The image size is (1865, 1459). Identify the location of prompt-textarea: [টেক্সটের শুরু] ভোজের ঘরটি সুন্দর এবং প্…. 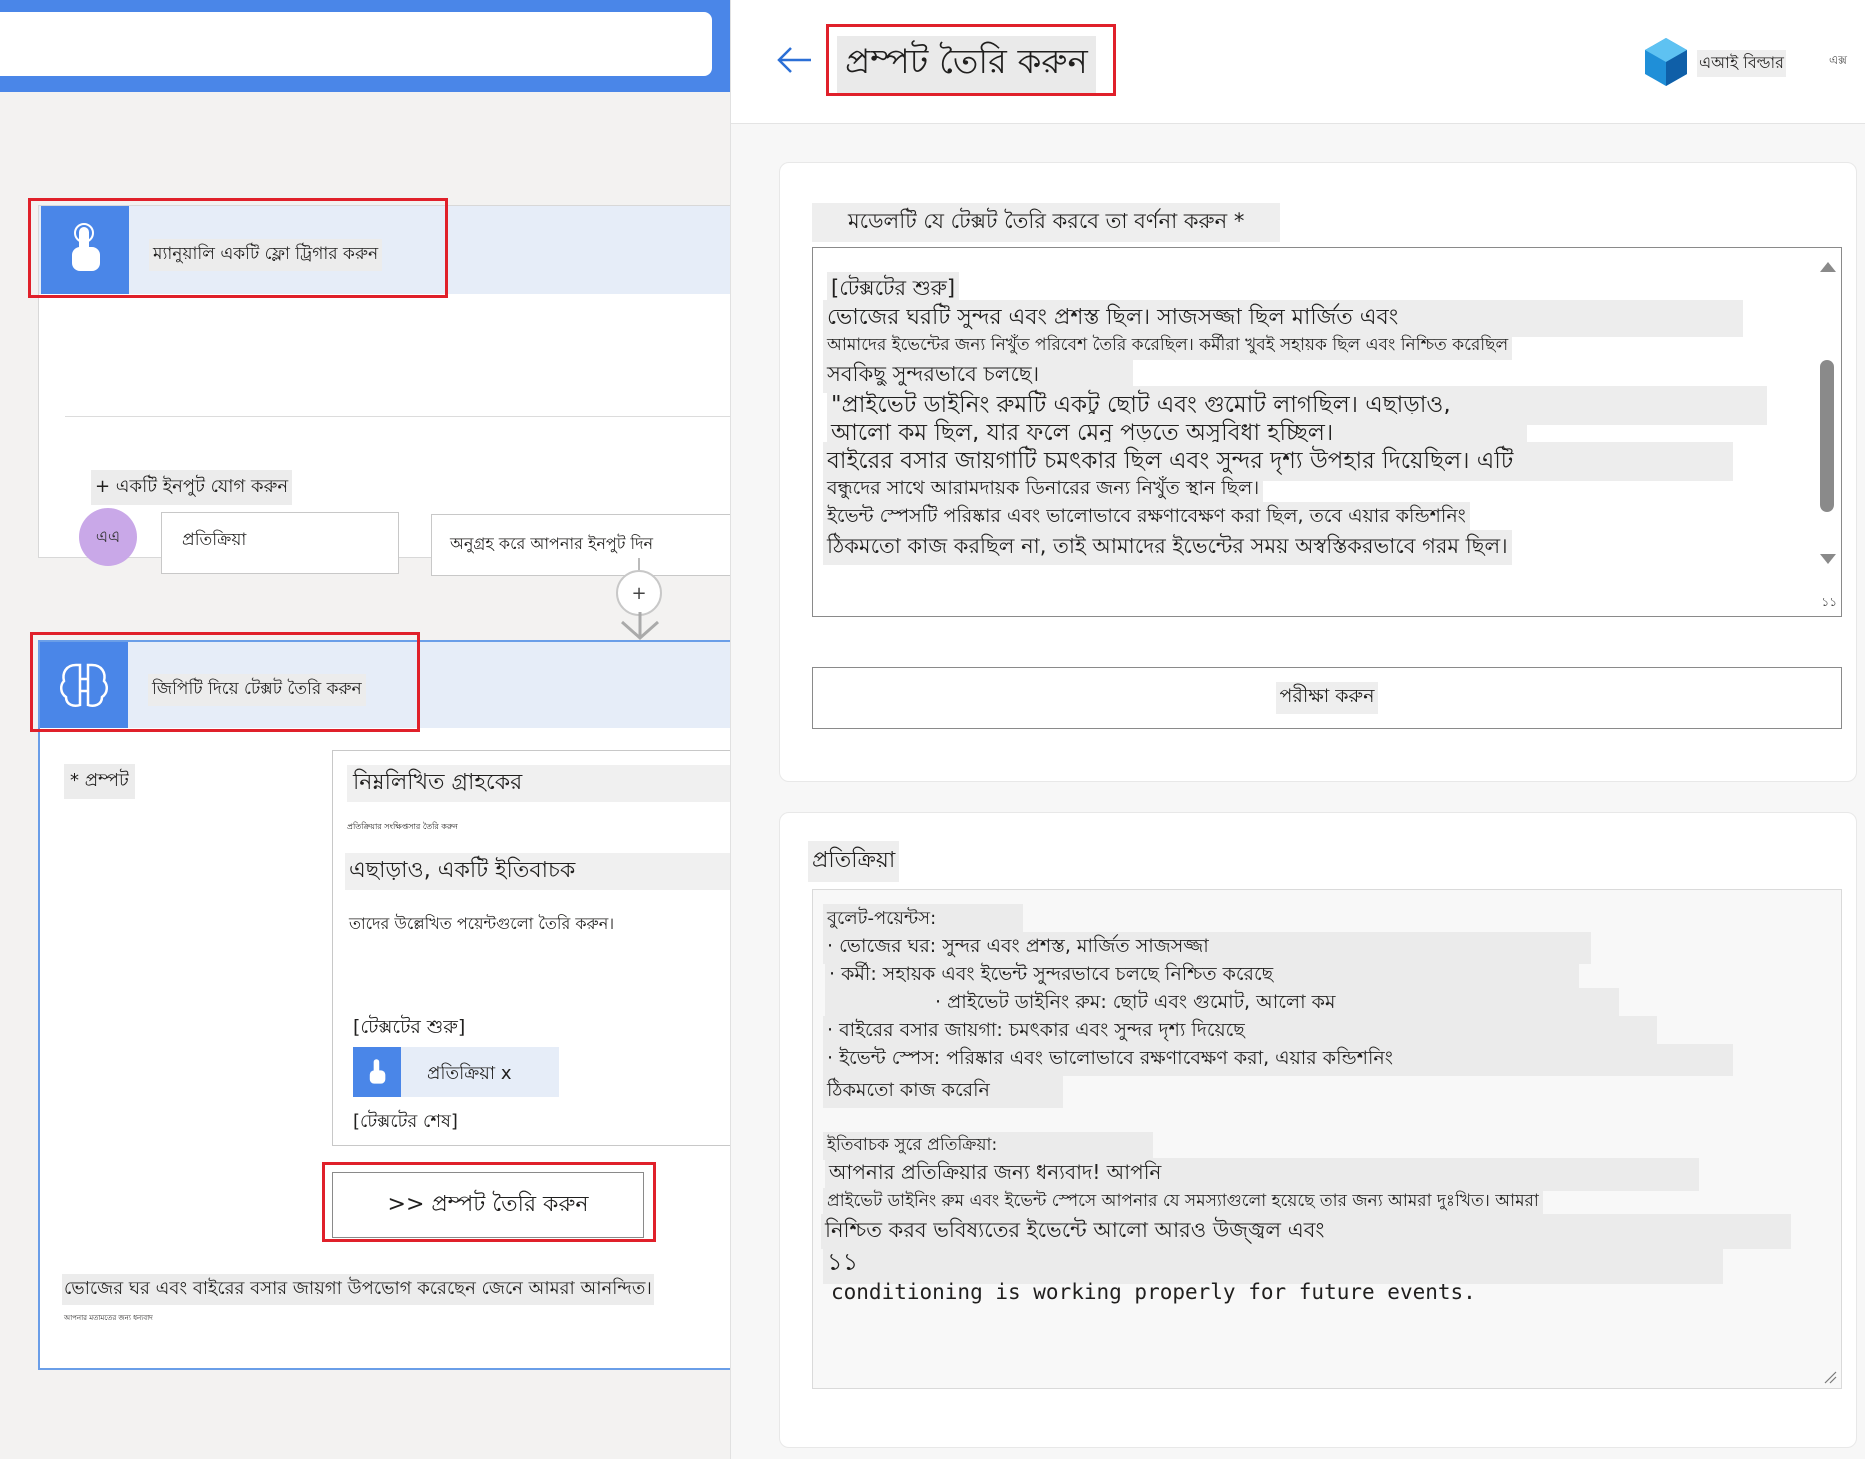
(1327, 432).